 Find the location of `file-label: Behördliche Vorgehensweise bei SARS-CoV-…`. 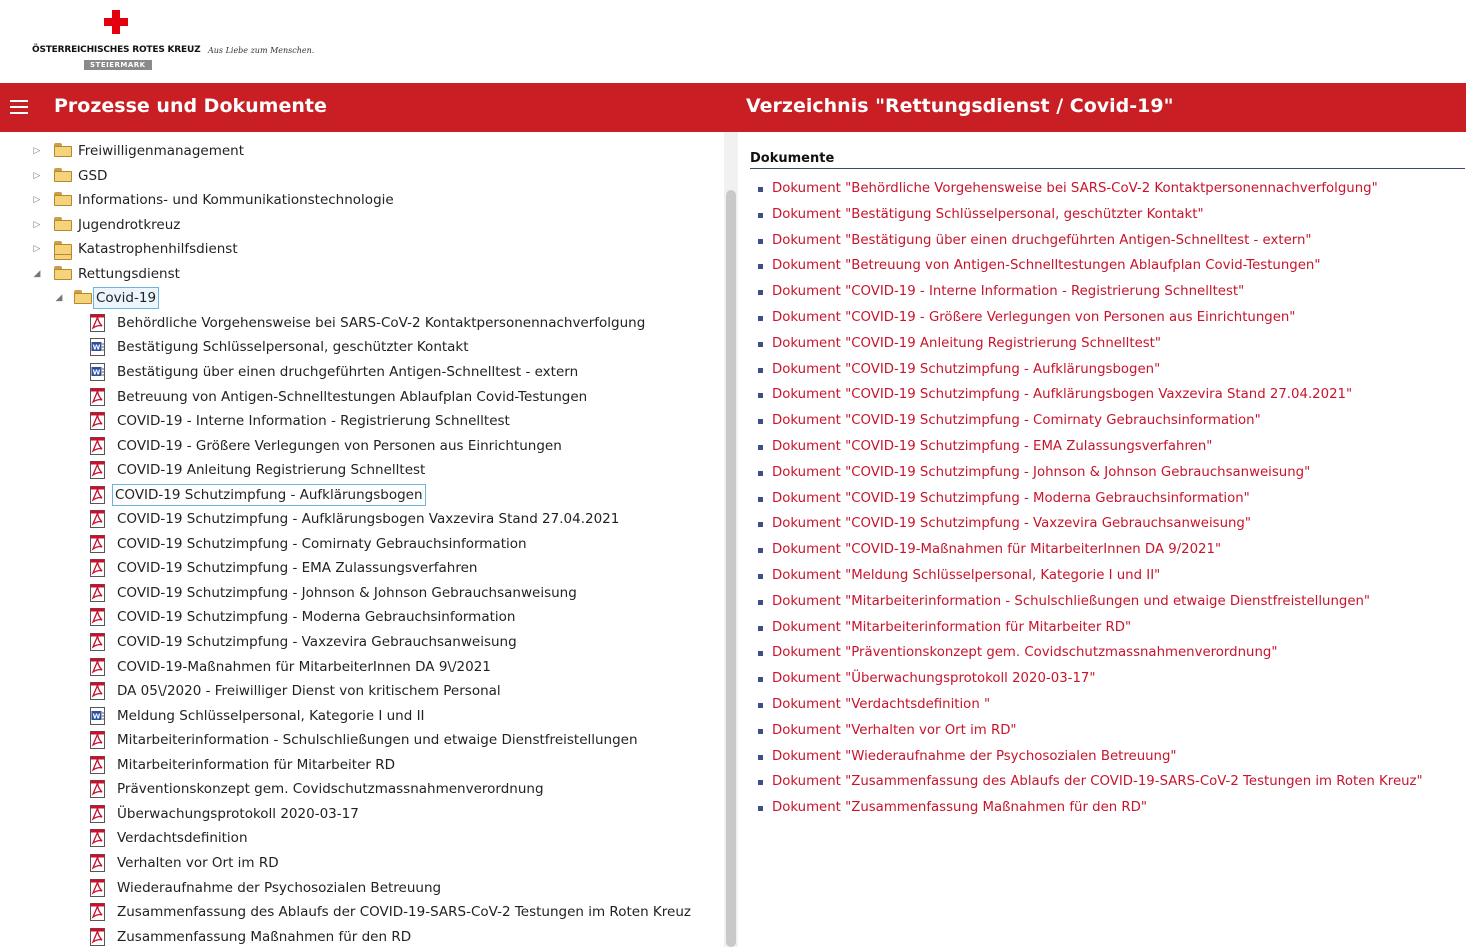

file-label: Behördliche Vorgehensweise bei SARS-CoV-… is located at coordinates (381, 323).